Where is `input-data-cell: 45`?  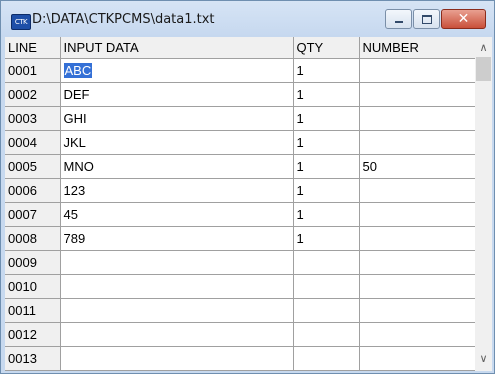
input-data-cell: 45 is located at coordinates (177, 214).